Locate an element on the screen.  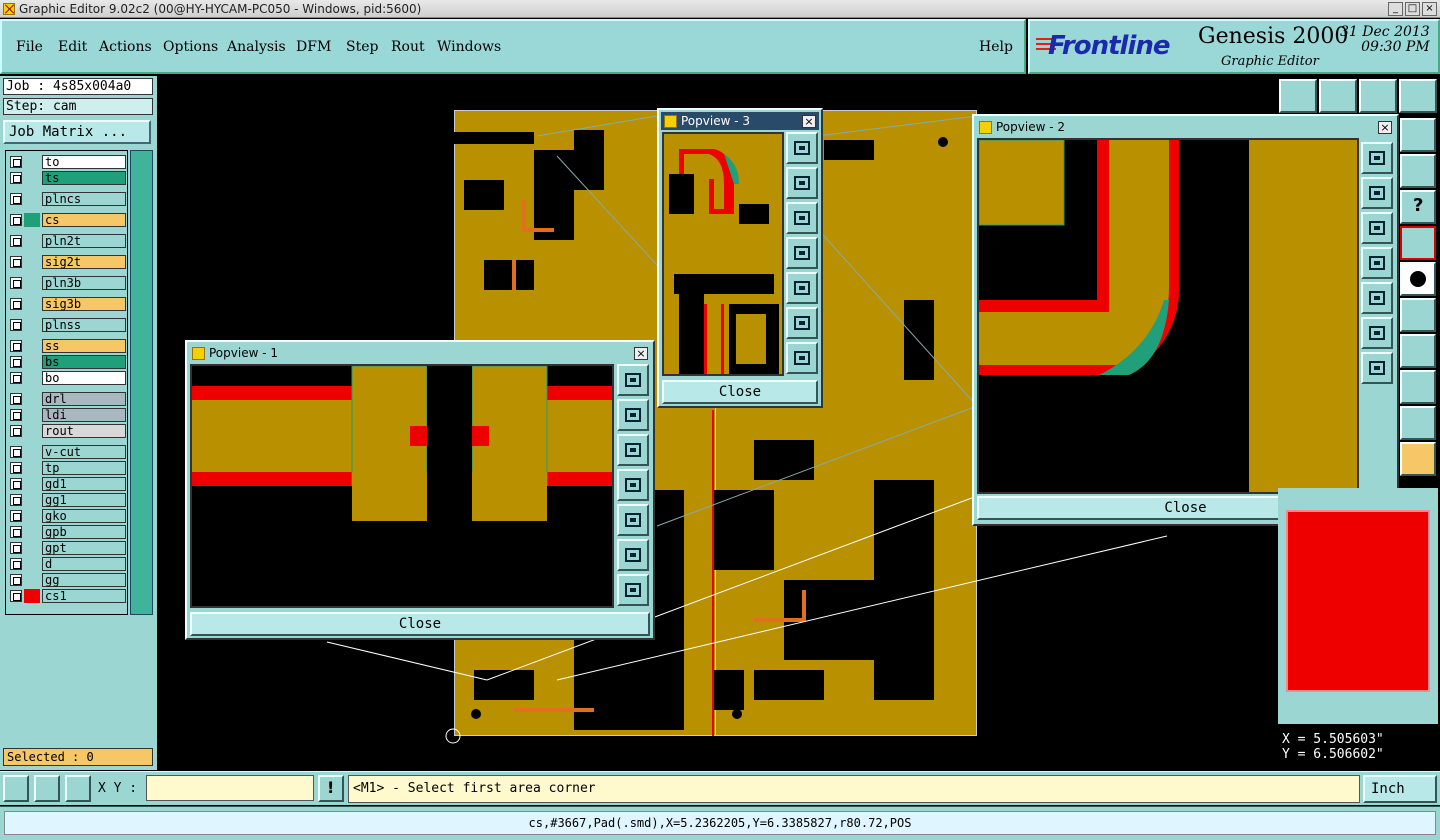
layer-row: bo is located at coordinates (67, 378).